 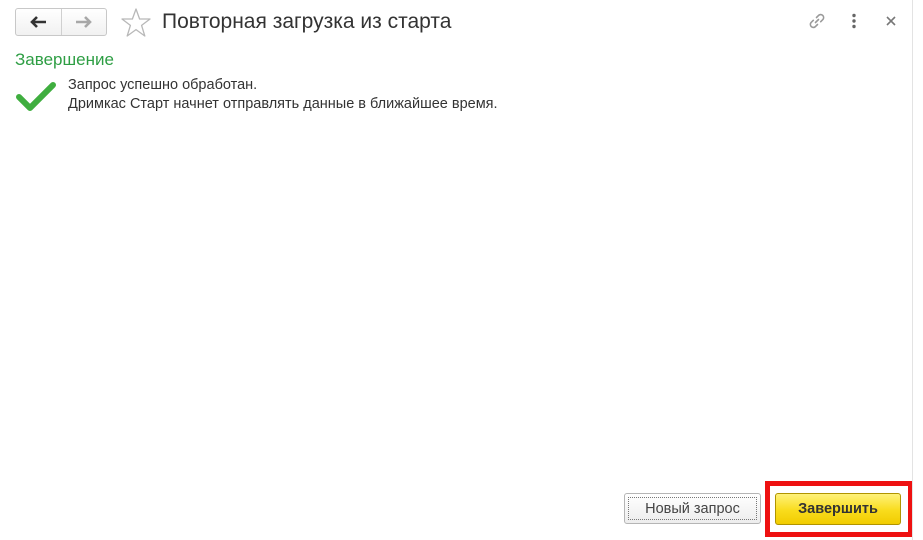 I want to click on arrow-left-icon, so click(x=38, y=22).